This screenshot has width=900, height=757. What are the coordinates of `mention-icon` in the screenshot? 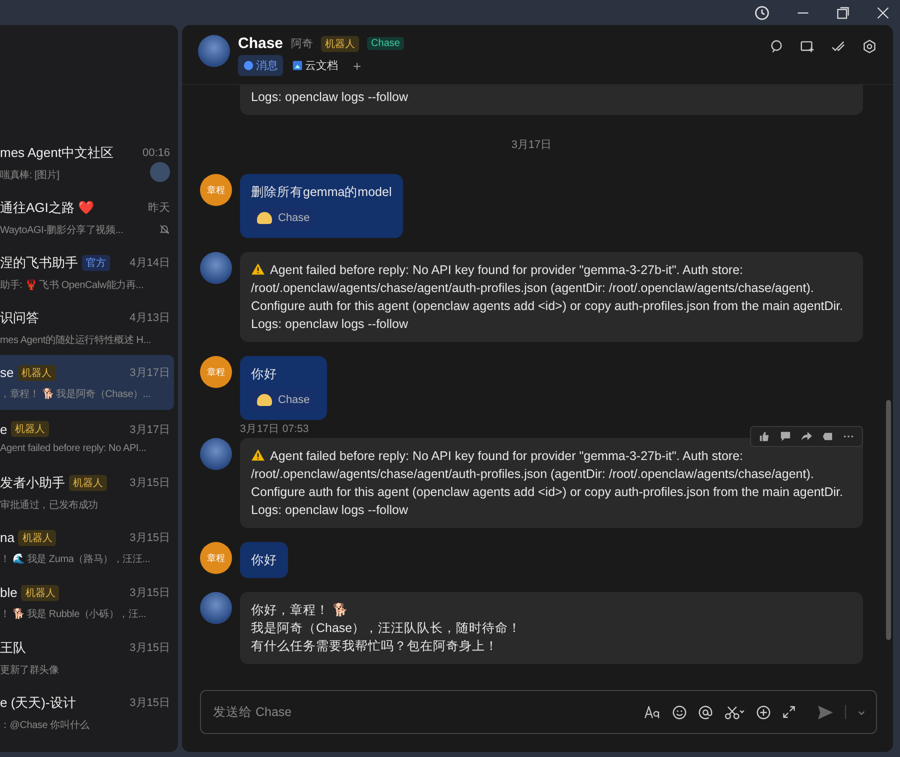 It's located at (705, 712).